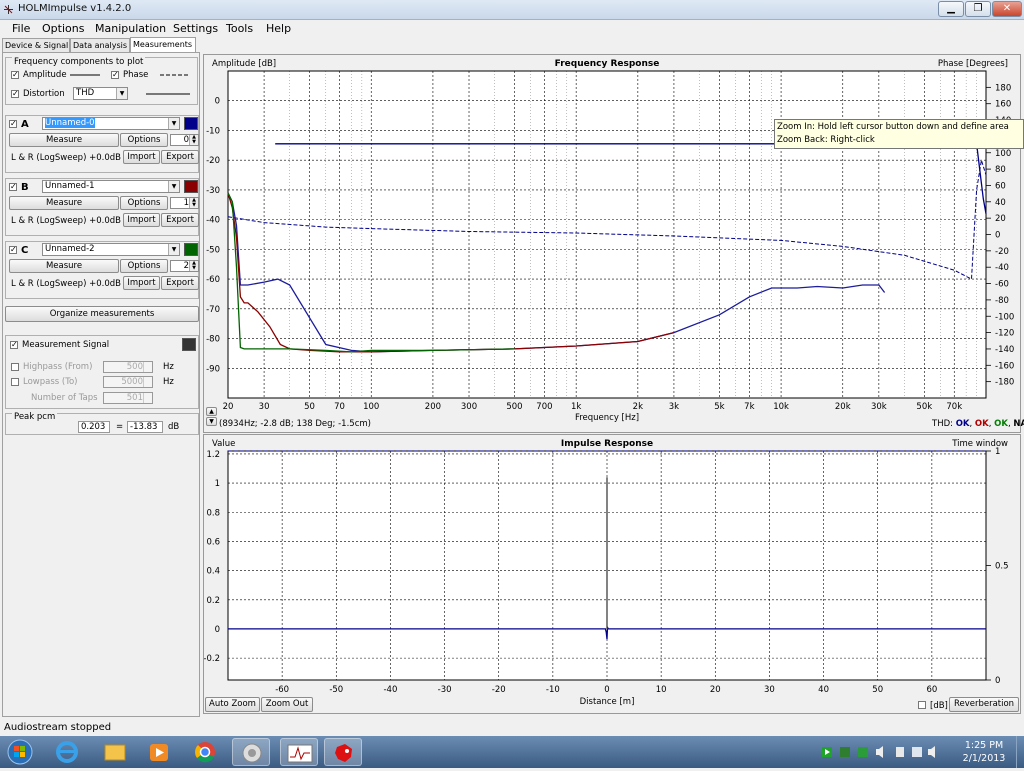  What do you see at coordinates (159, 752) in the screenshot?
I see `taskbar-media-player` at bounding box center [159, 752].